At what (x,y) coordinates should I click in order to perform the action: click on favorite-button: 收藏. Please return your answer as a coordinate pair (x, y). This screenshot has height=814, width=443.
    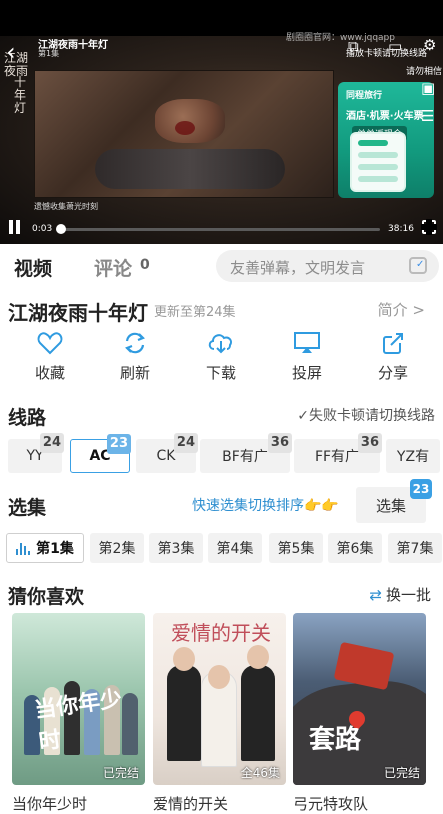
    Looking at the image, I should click on (50, 356).